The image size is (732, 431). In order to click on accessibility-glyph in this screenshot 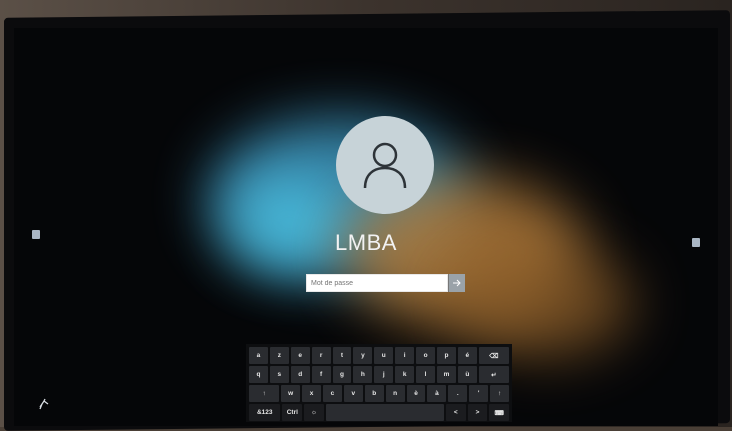, I will do `click(44, 404)`.